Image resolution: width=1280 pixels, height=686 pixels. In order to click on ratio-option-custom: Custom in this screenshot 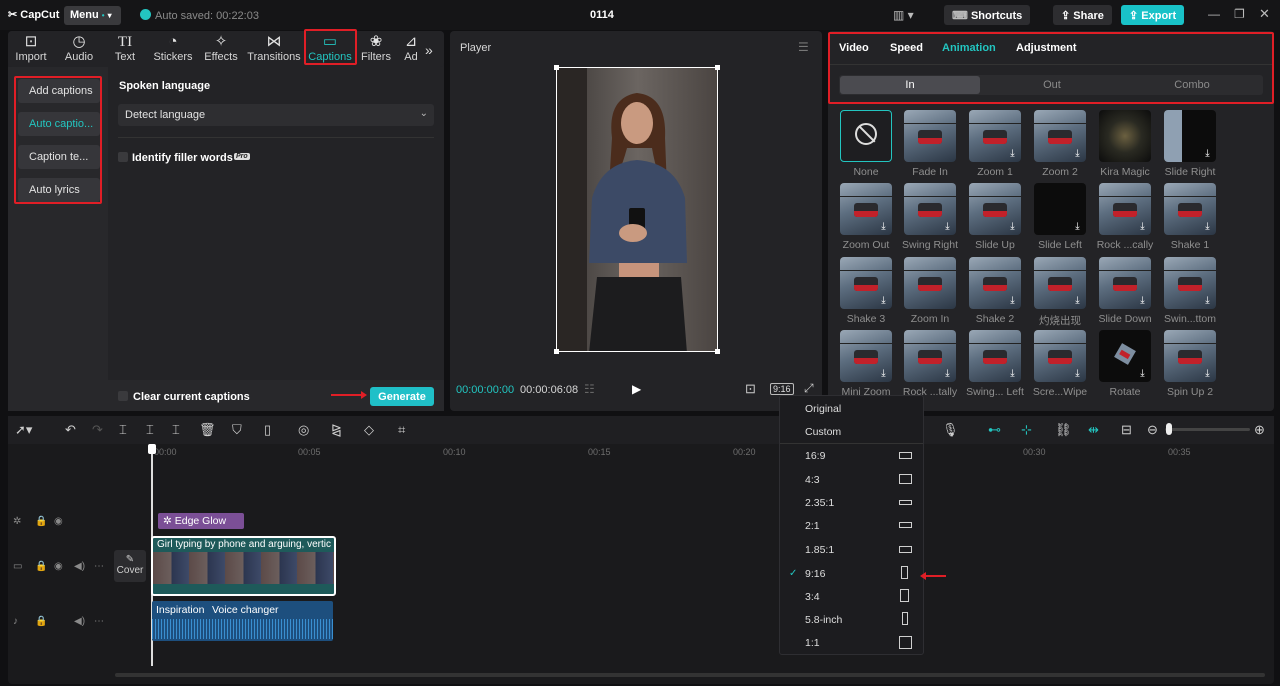, I will do `click(823, 432)`.